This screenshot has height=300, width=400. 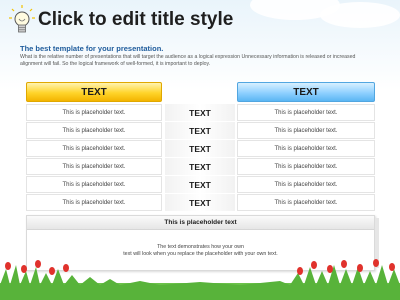 What do you see at coordinates (200, 247) in the screenshot?
I see `footer-line: The text demonstrates how your own` at bounding box center [200, 247].